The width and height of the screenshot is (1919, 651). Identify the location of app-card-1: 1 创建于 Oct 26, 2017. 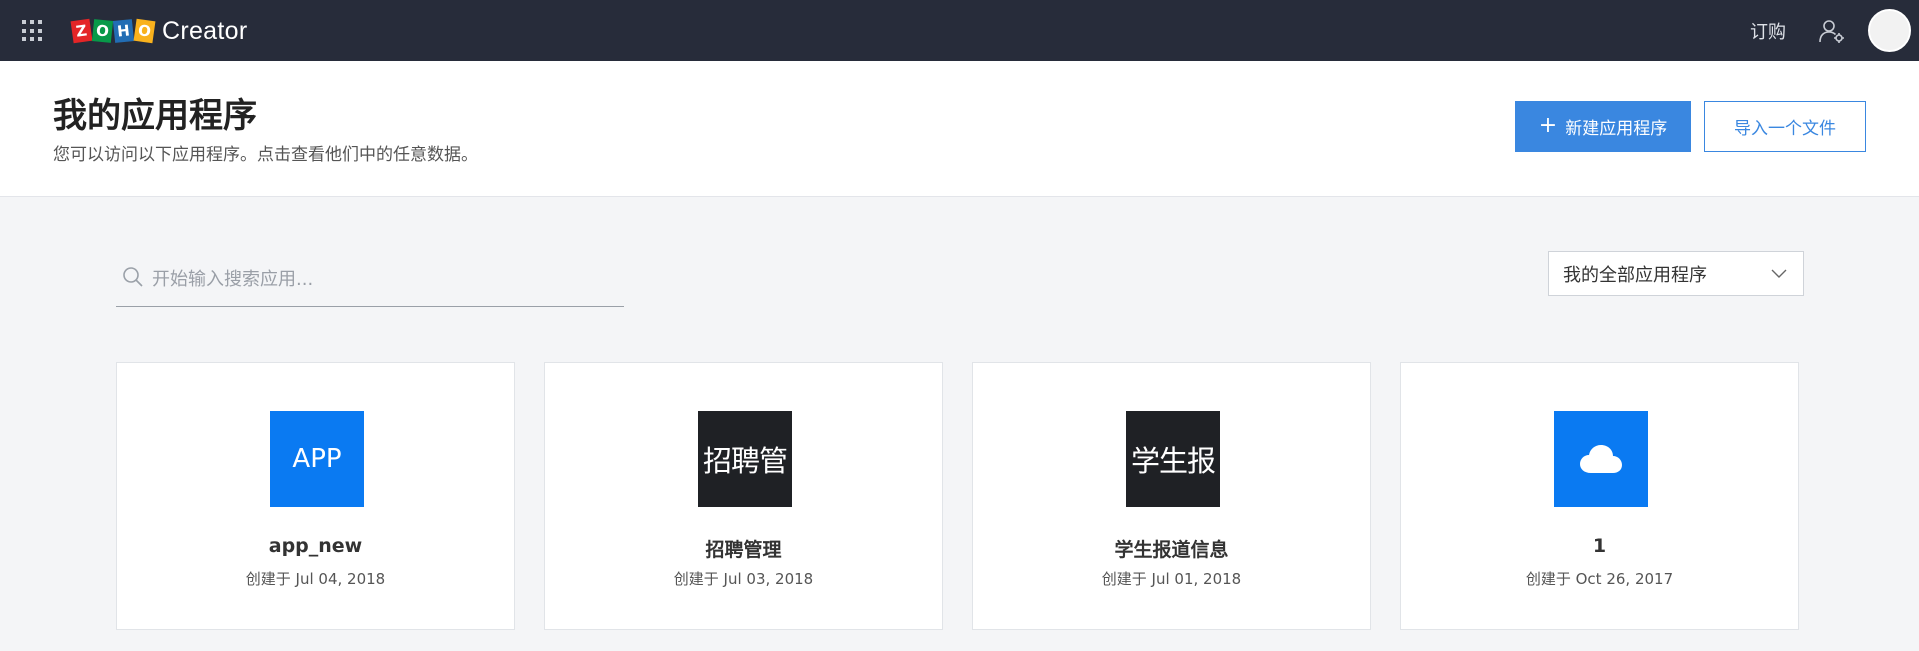
(1599, 496).